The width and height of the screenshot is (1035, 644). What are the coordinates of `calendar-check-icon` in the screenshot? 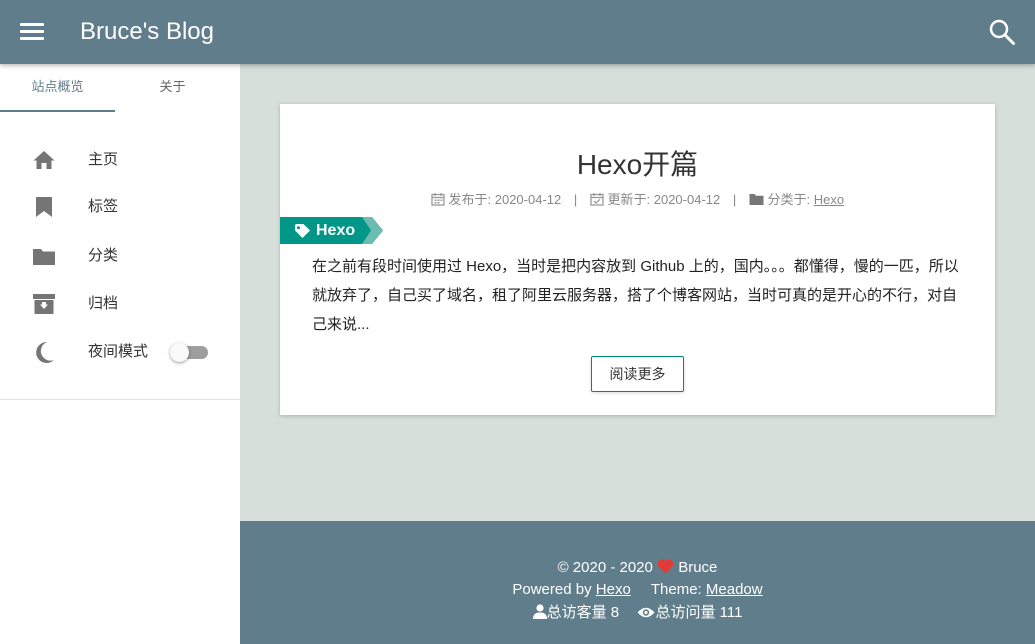 It's located at (597, 199).